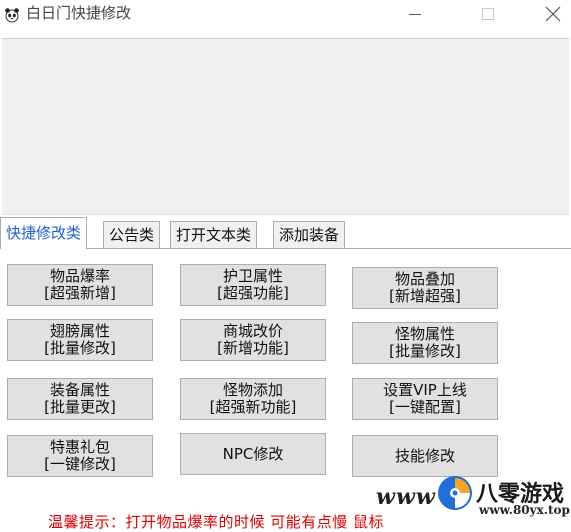 The image size is (571, 532). I want to click on minimize-button, so click(415, 14).